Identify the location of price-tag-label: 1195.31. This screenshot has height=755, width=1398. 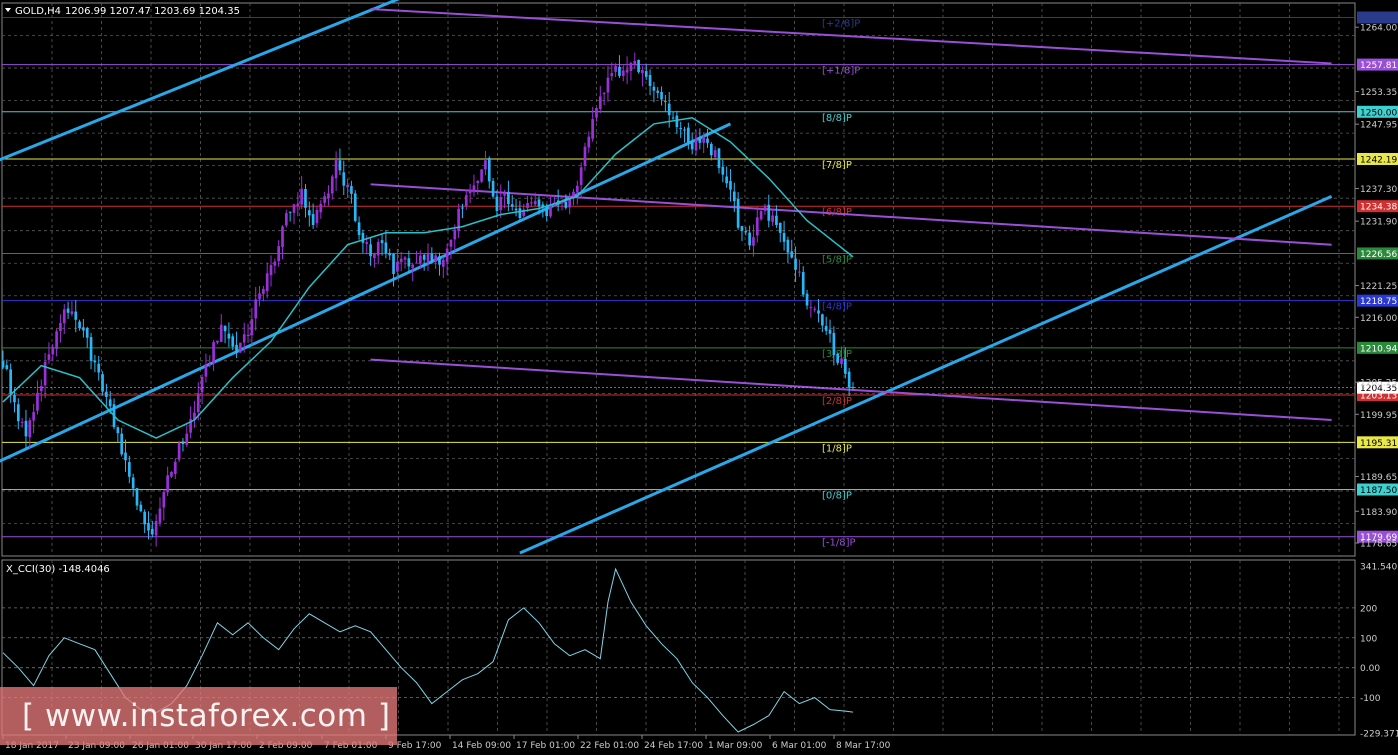
(1378, 444).